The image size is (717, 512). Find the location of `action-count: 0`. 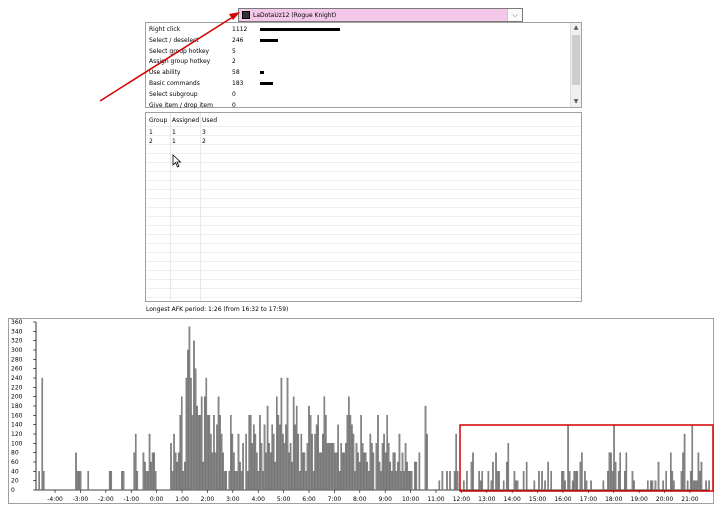

action-count: 0 is located at coordinates (234, 94).